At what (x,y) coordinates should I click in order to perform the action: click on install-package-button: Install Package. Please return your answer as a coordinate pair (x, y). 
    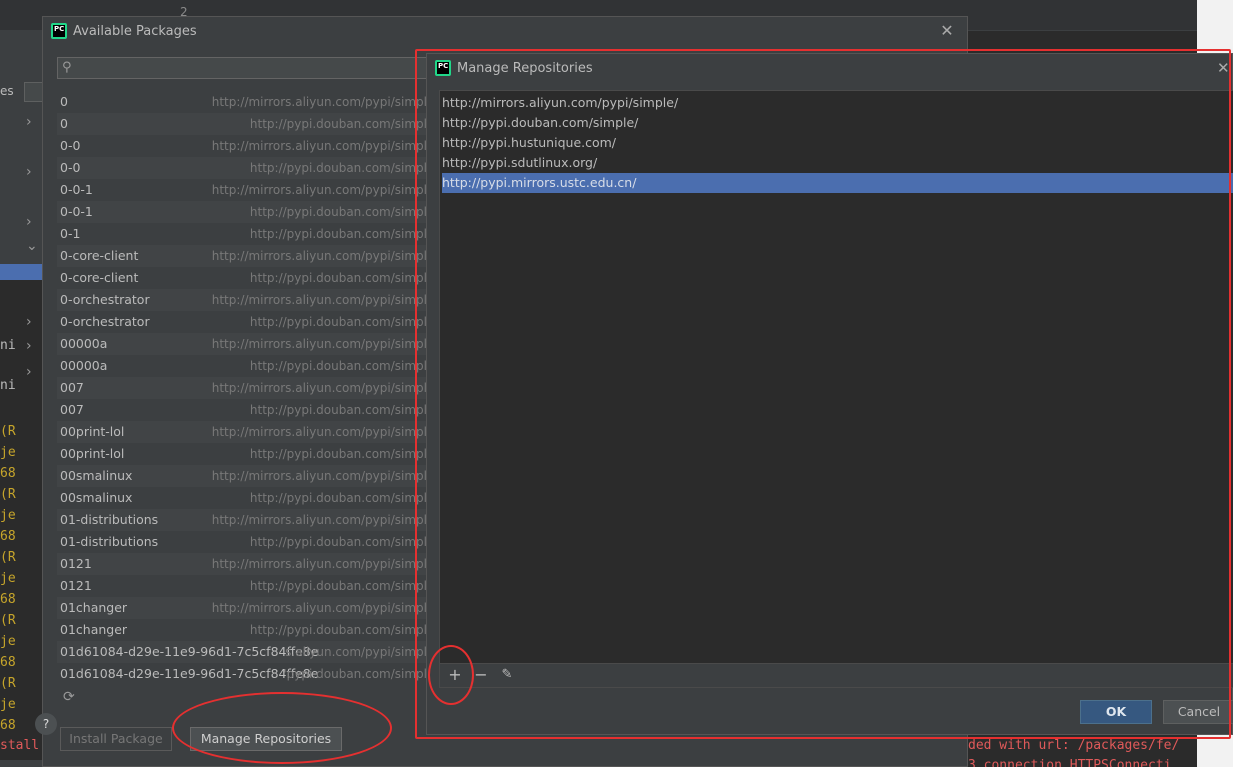
    Looking at the image, I should click on (116, 739).